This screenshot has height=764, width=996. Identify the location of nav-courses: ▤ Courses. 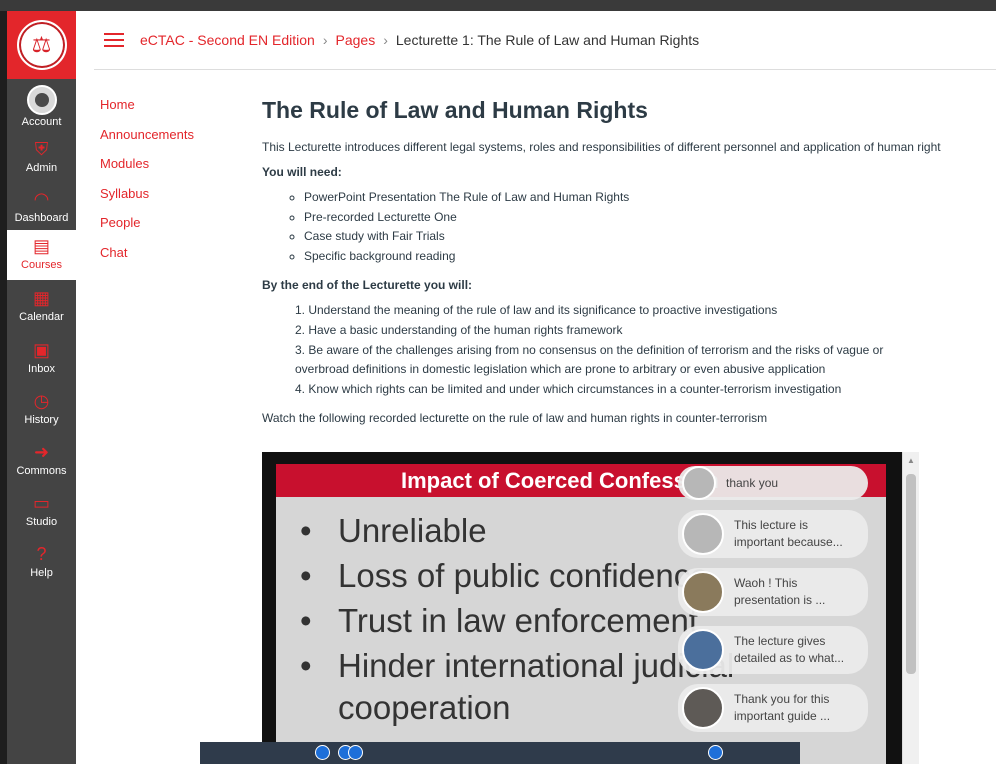
(41, 255).